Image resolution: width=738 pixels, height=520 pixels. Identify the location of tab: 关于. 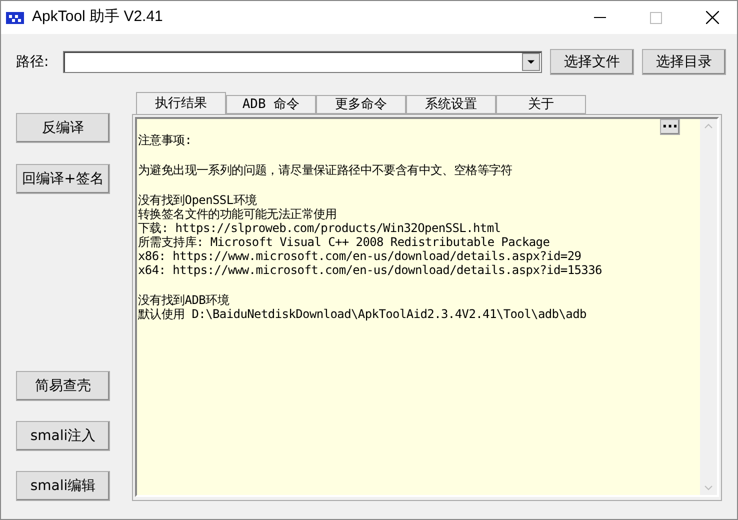
(541, 104).